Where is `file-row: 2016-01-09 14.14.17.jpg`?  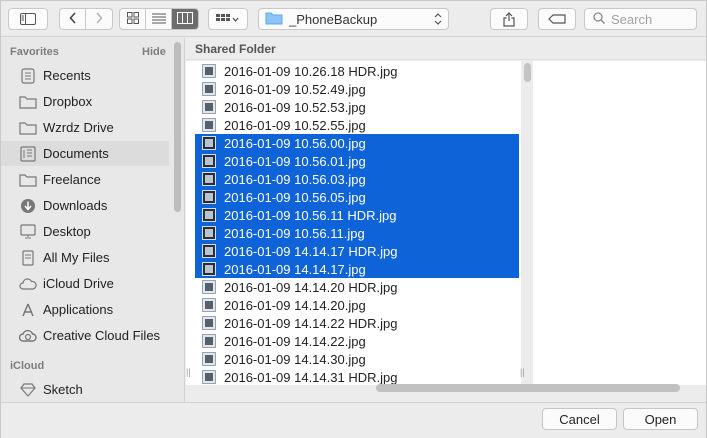
file-row: 2016-01-09 14.14.17.jpg is located at coordinates (357, 269).